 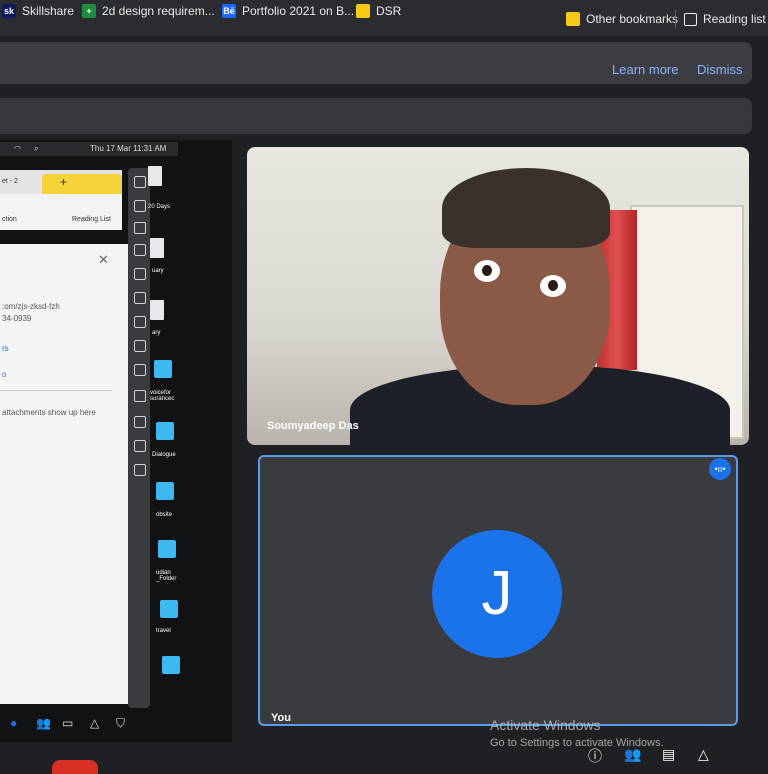 What do you see at coordinates (690, 19) in the screenshot?
I see `reading-list-icon` at bounding box center [690, 19].